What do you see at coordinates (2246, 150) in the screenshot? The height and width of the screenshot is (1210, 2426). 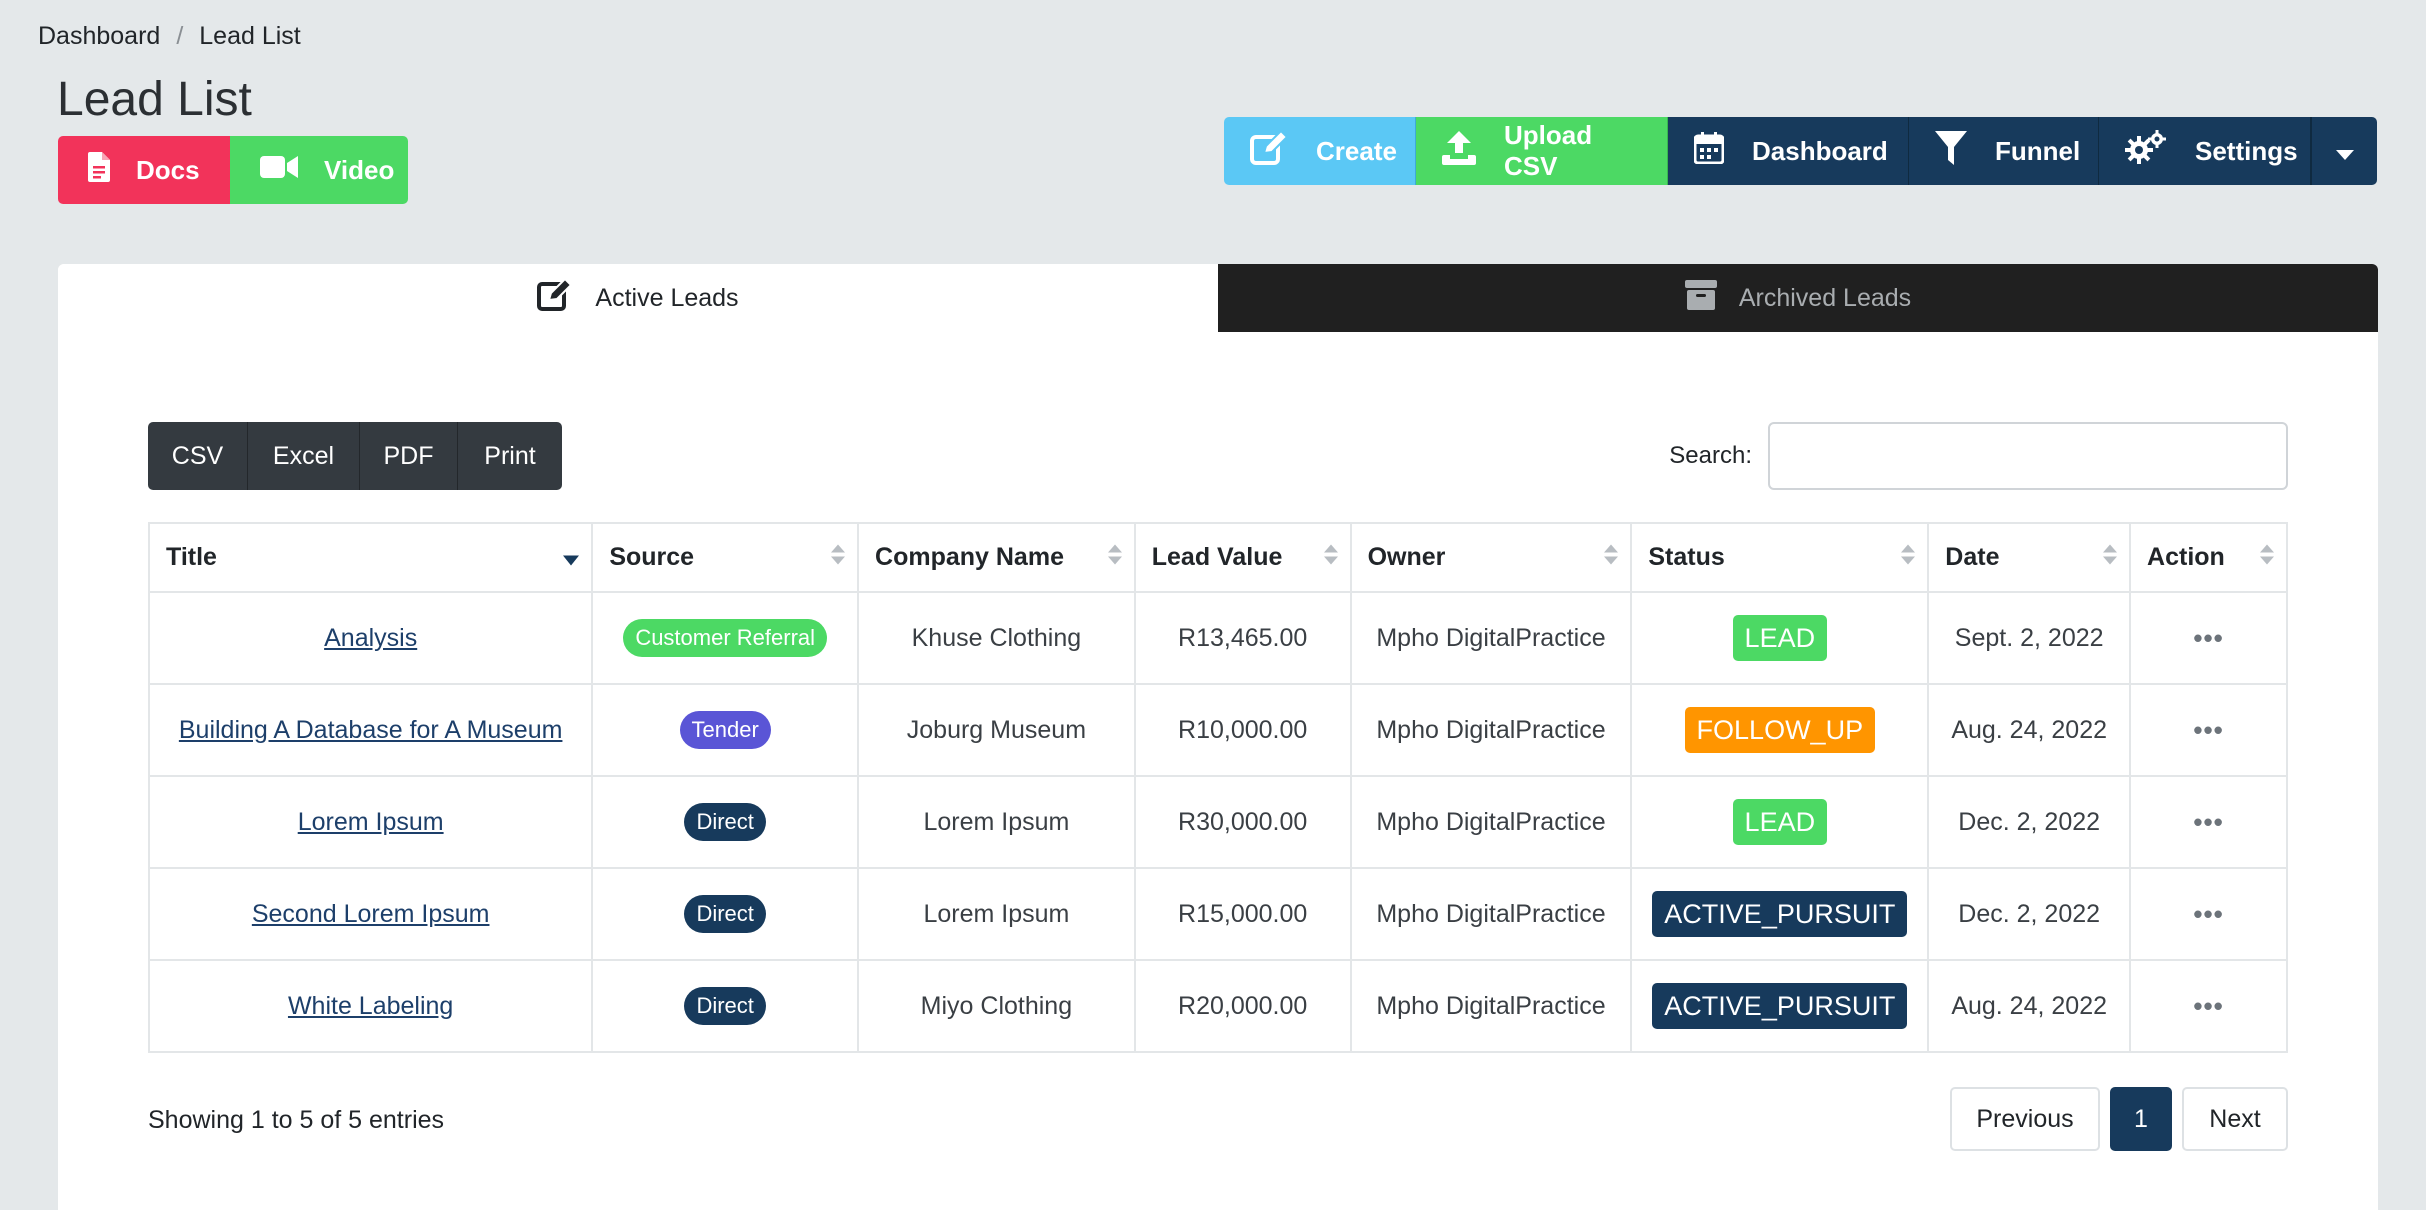 I see `settings-label: Settings` at bounding box center [2246, 150].